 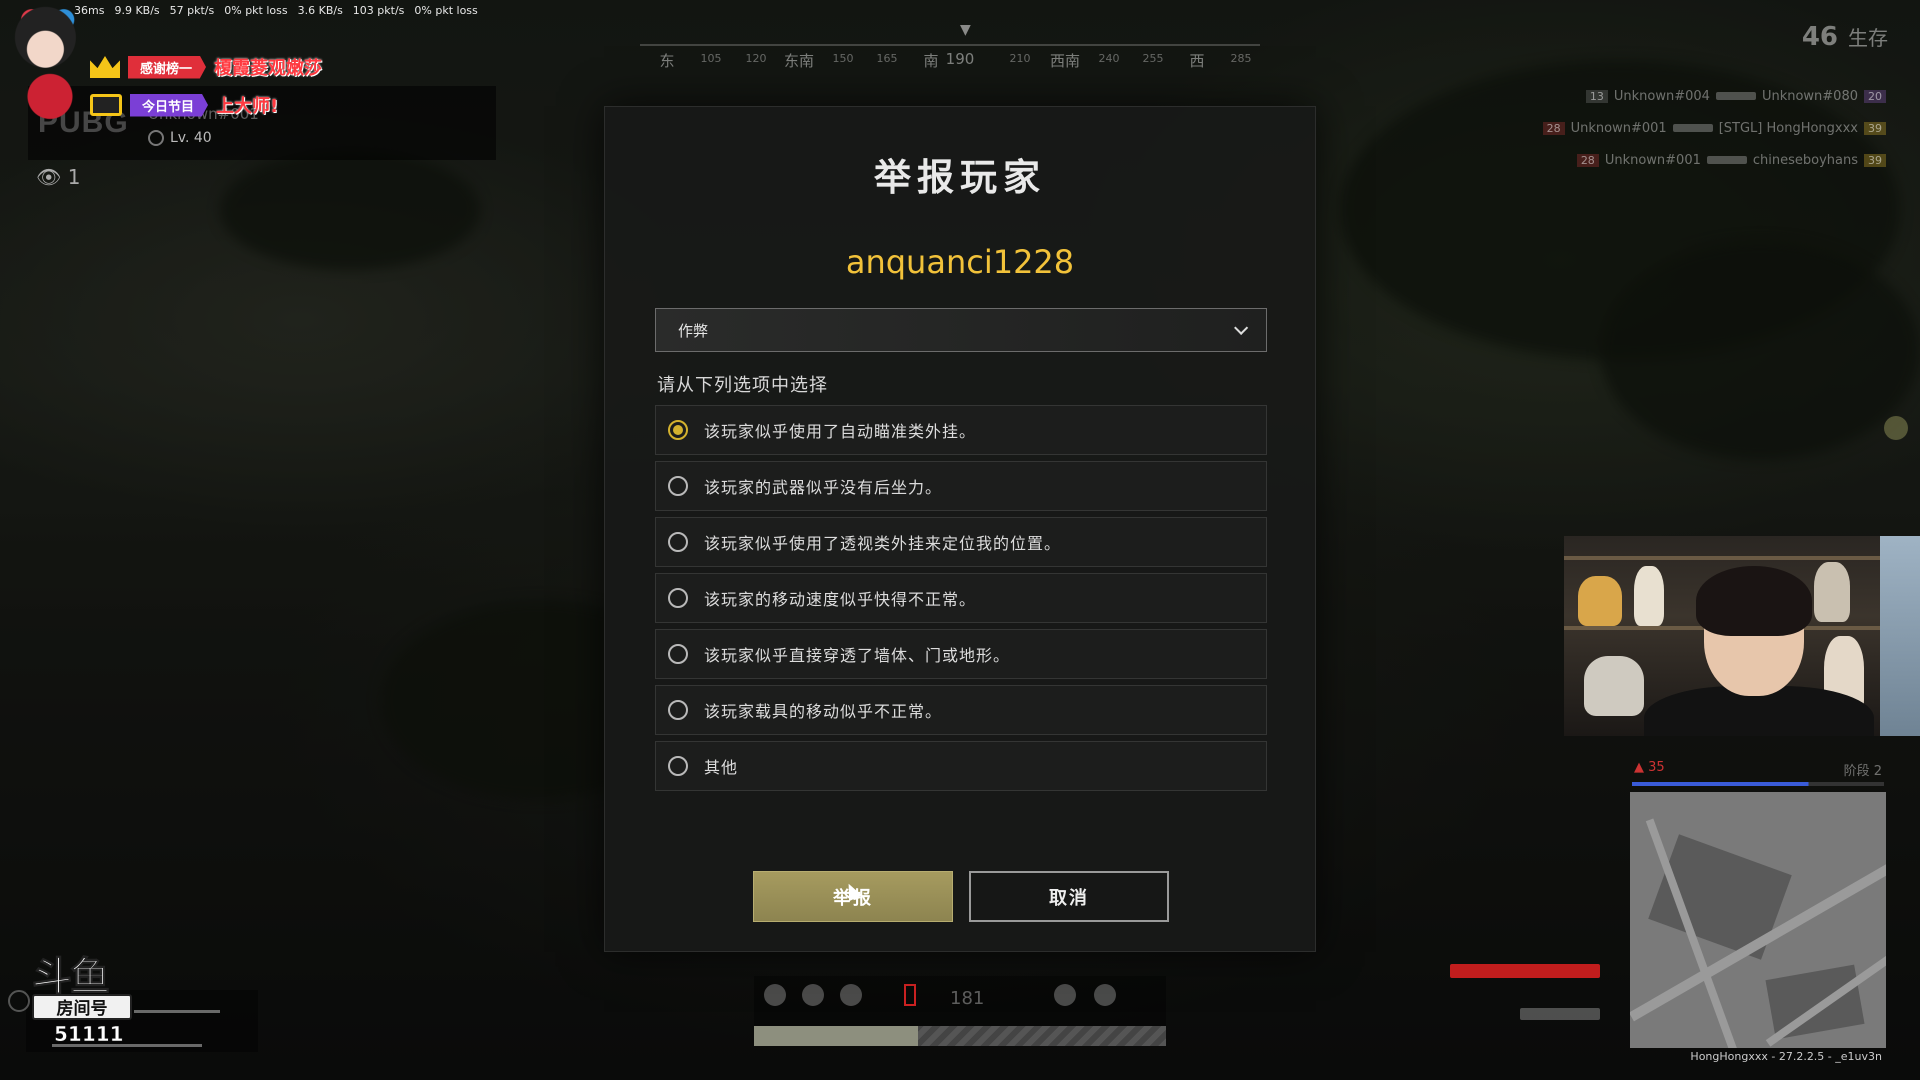 I want to click on heal-icon, so click(x=1105, y=995).